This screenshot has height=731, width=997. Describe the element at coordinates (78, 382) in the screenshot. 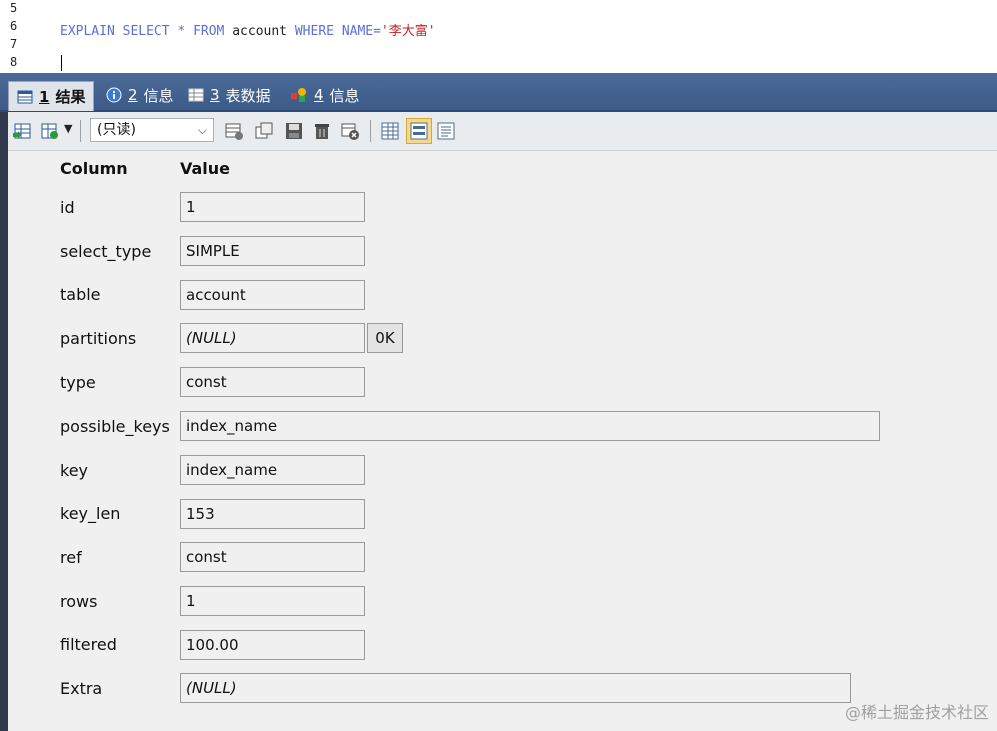

I see `field-label-type: type` at that location.